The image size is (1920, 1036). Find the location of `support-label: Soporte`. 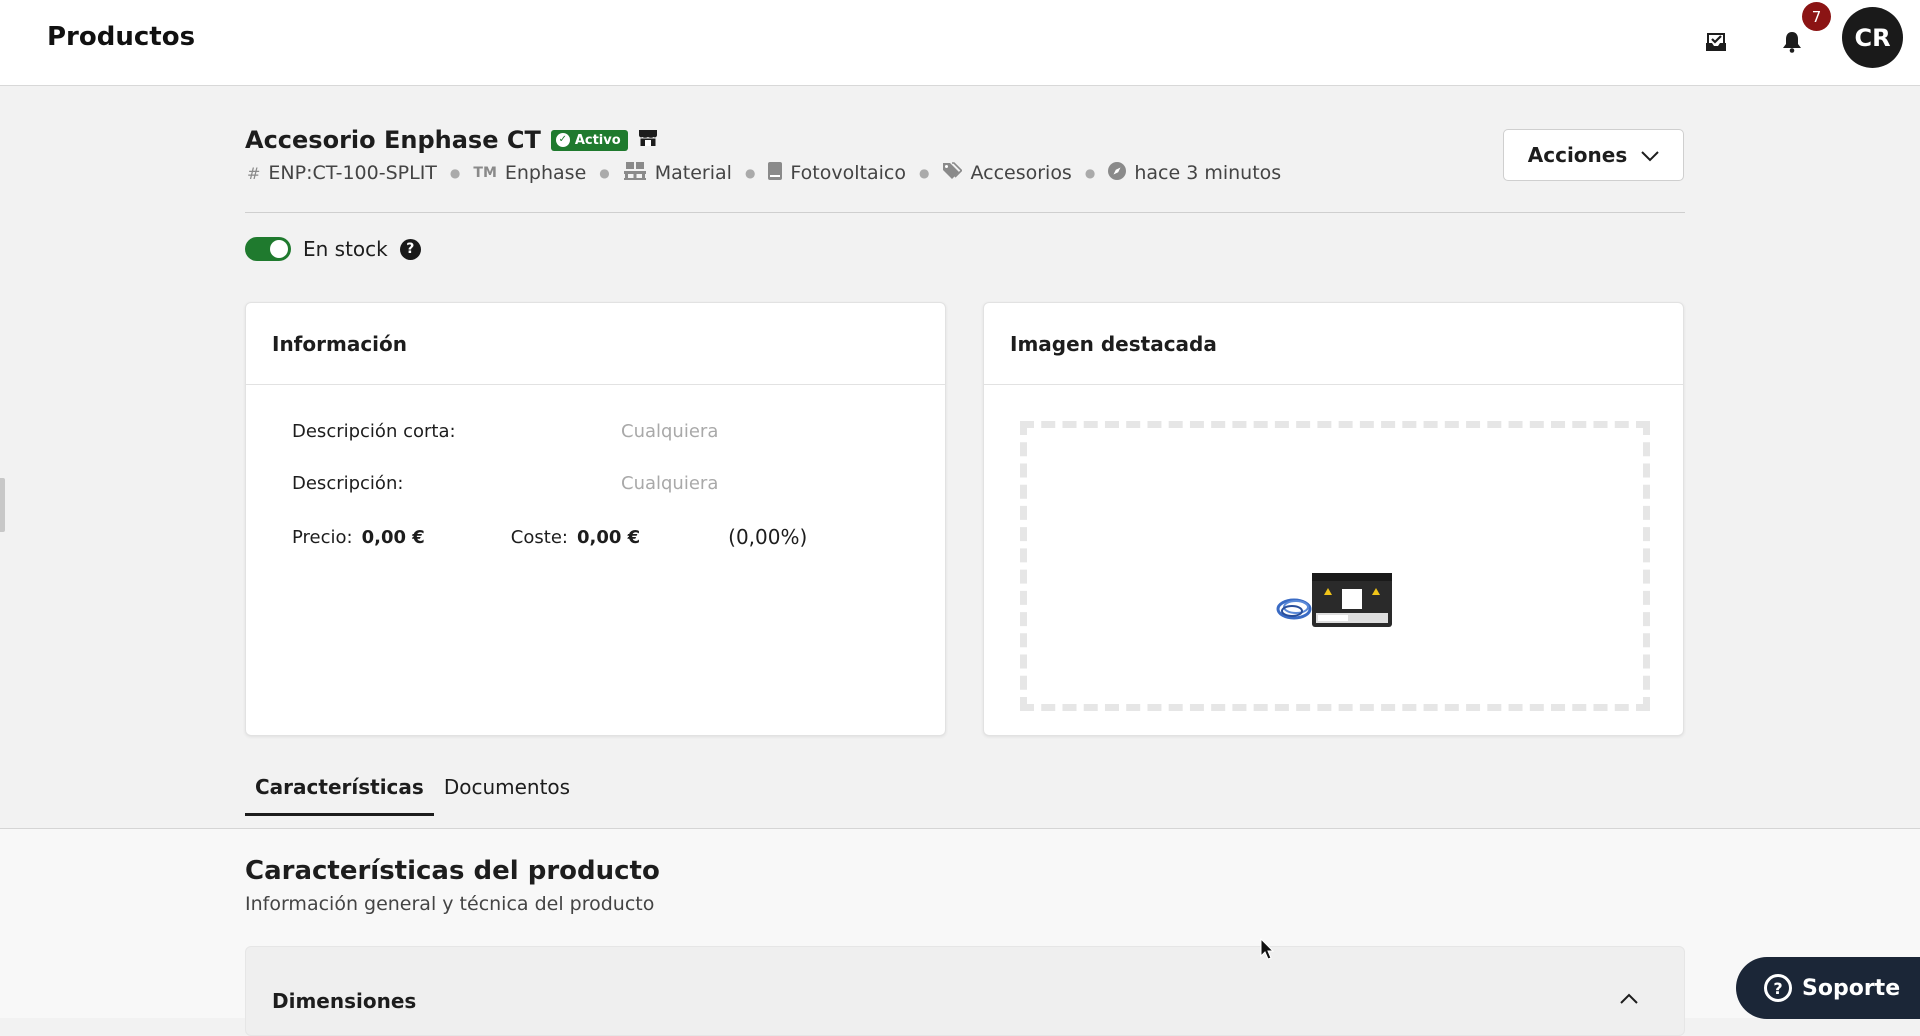

support-label: Soporte is located at coordinates (1851, 988).